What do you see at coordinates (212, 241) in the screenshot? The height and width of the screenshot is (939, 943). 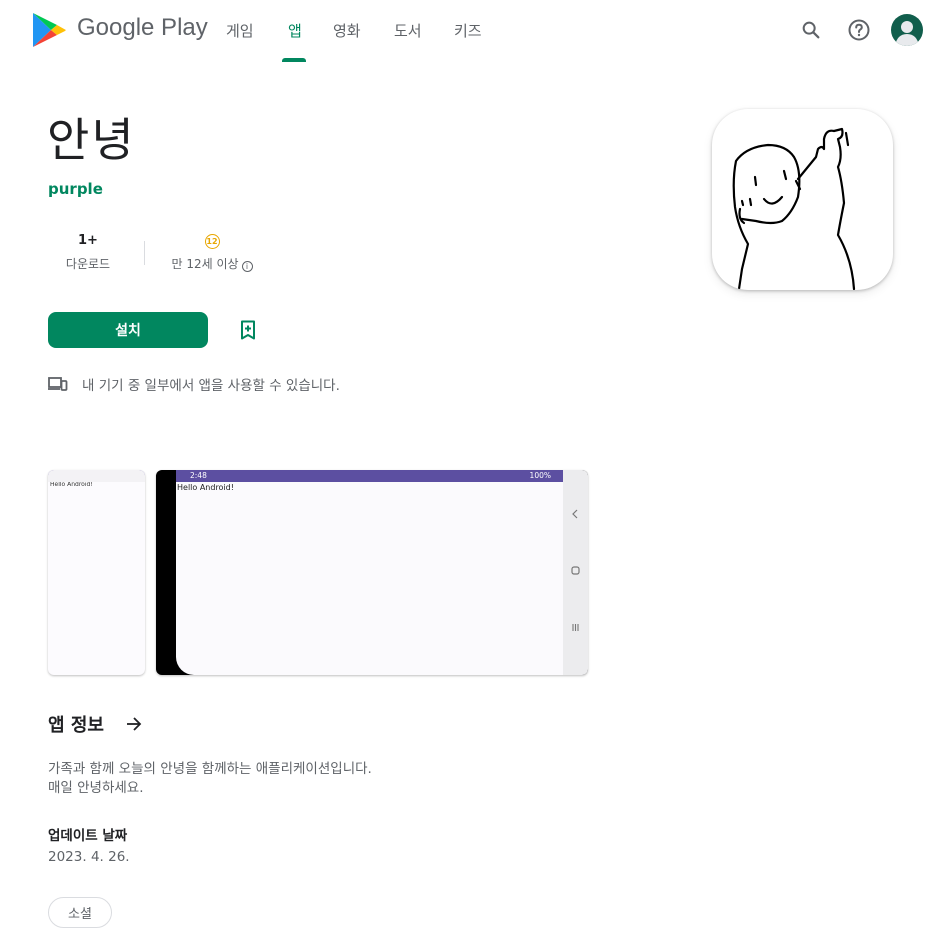 I see `age-rating-12-icon: 12` at bounding box center [212, 241].